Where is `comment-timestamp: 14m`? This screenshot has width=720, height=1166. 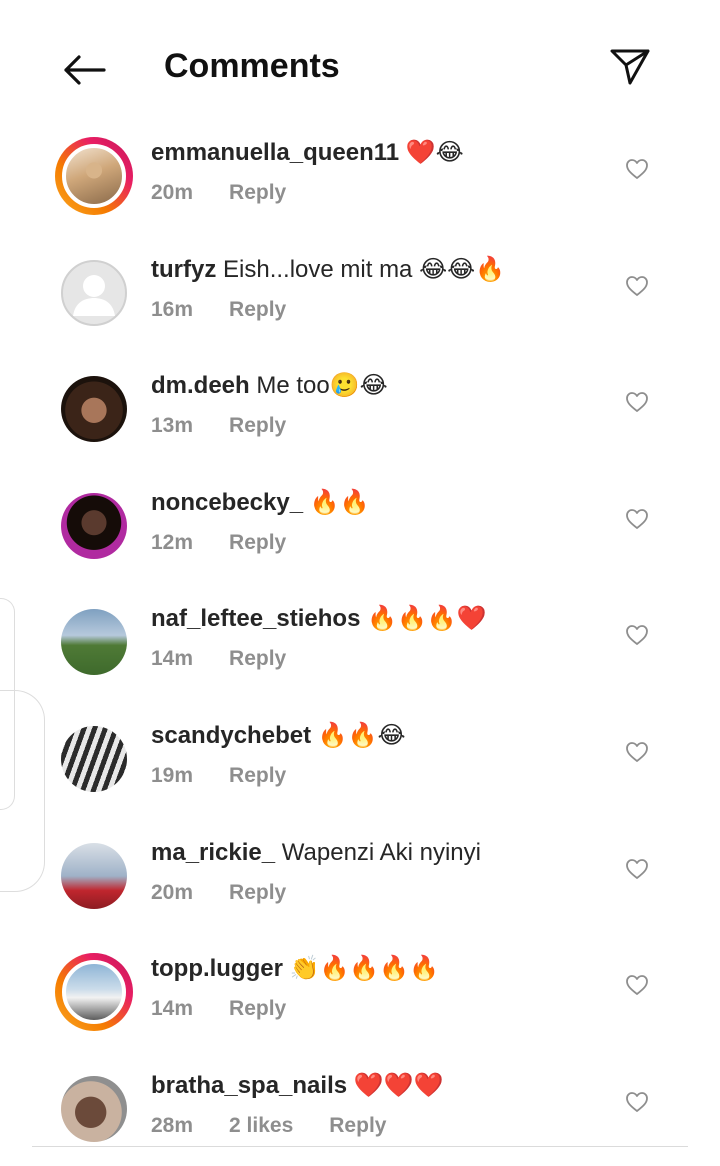 comment-timestamp: 14m is located at coordinates (172, 1009).